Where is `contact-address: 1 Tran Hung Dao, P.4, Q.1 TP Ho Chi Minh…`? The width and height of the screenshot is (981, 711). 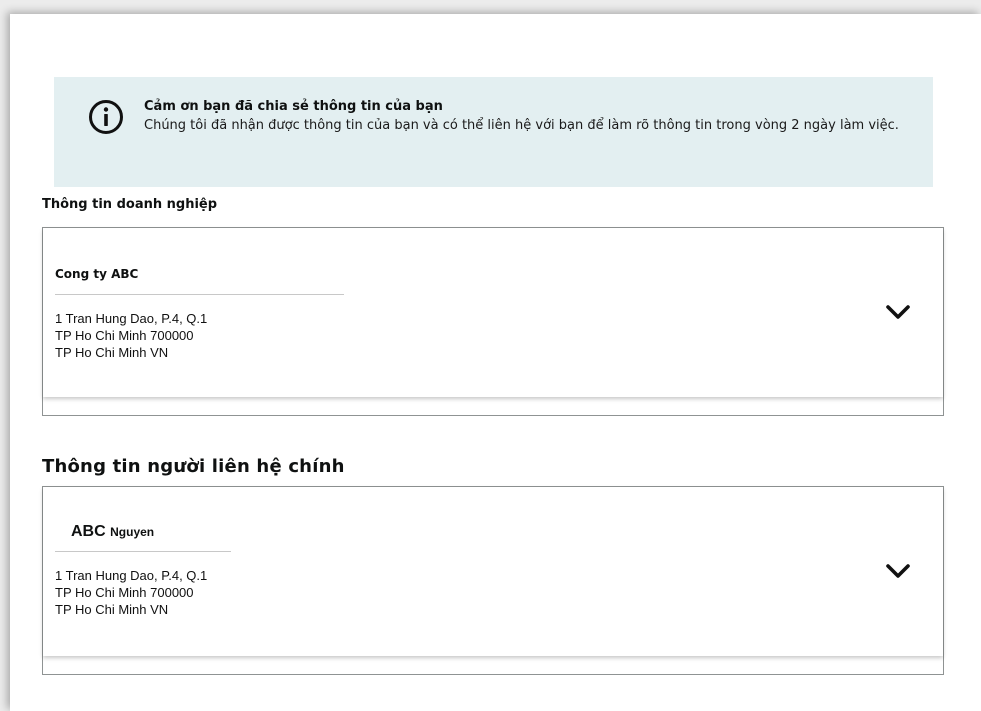 contact-address: 1 Tran Hung Dao, P.4, Q.1 TP Ho Chi Minh… is located at coordinates (131, 592).